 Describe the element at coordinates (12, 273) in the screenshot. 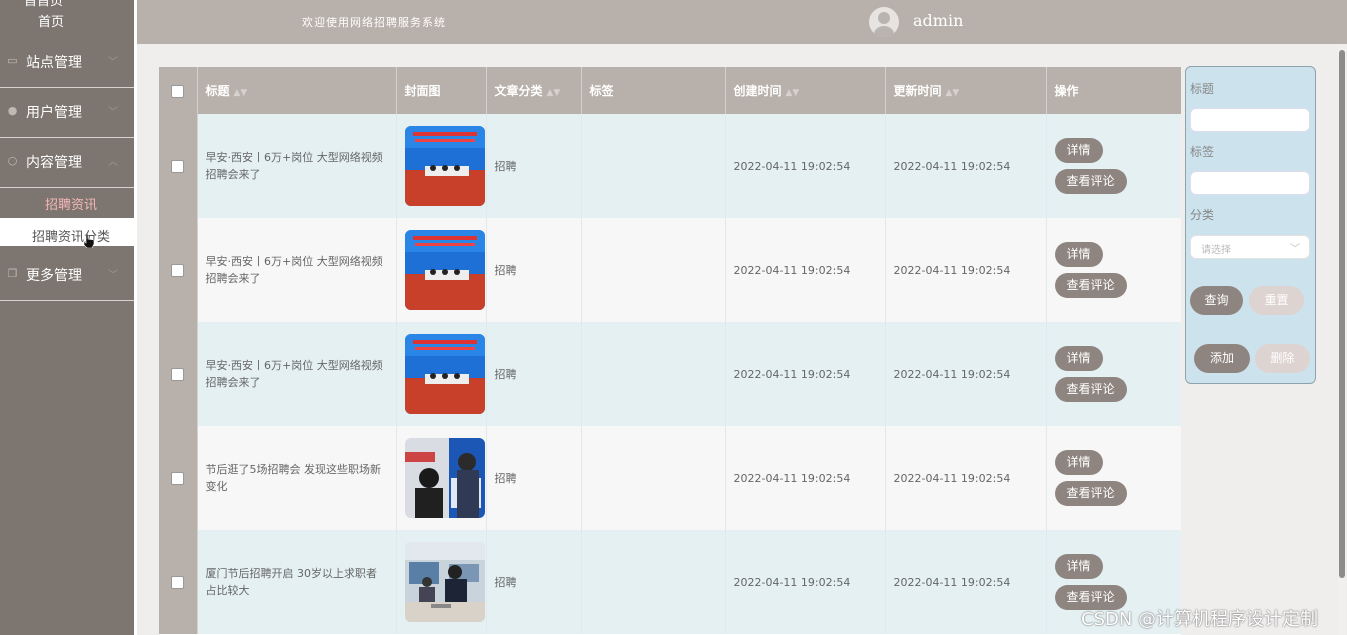

I see `copy-icon: ❐` at that location.